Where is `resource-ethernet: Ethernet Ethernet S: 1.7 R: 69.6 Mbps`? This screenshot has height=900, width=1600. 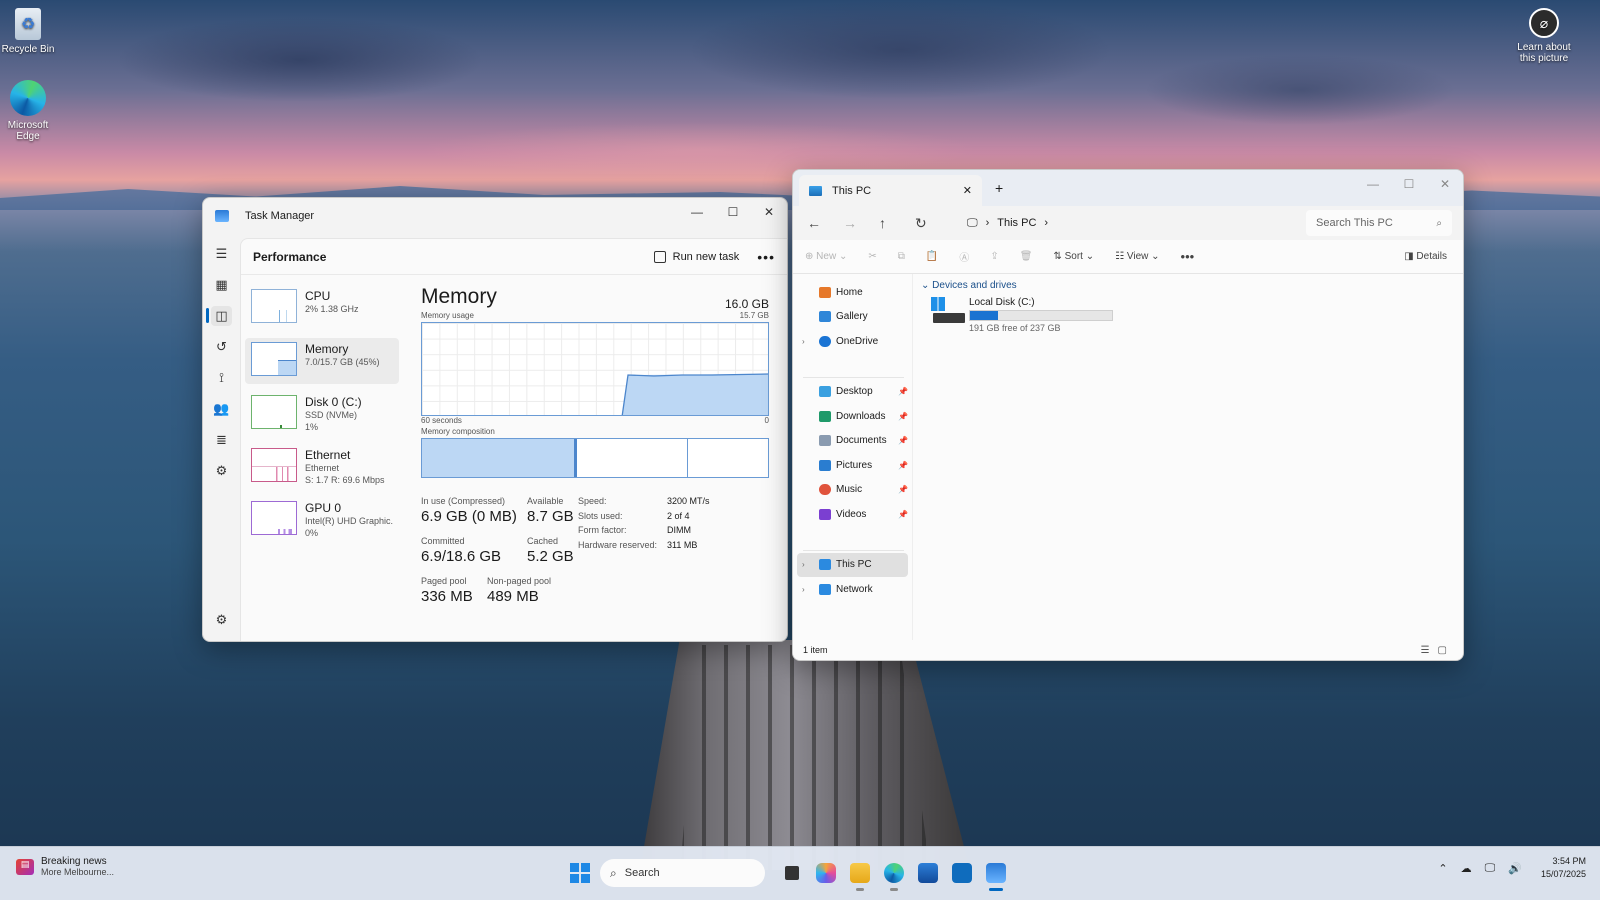
resource-ethernet: Ethernet Ethernet S: 1.7 R: 69.6 Mbps is located at coordinates (322, 467).